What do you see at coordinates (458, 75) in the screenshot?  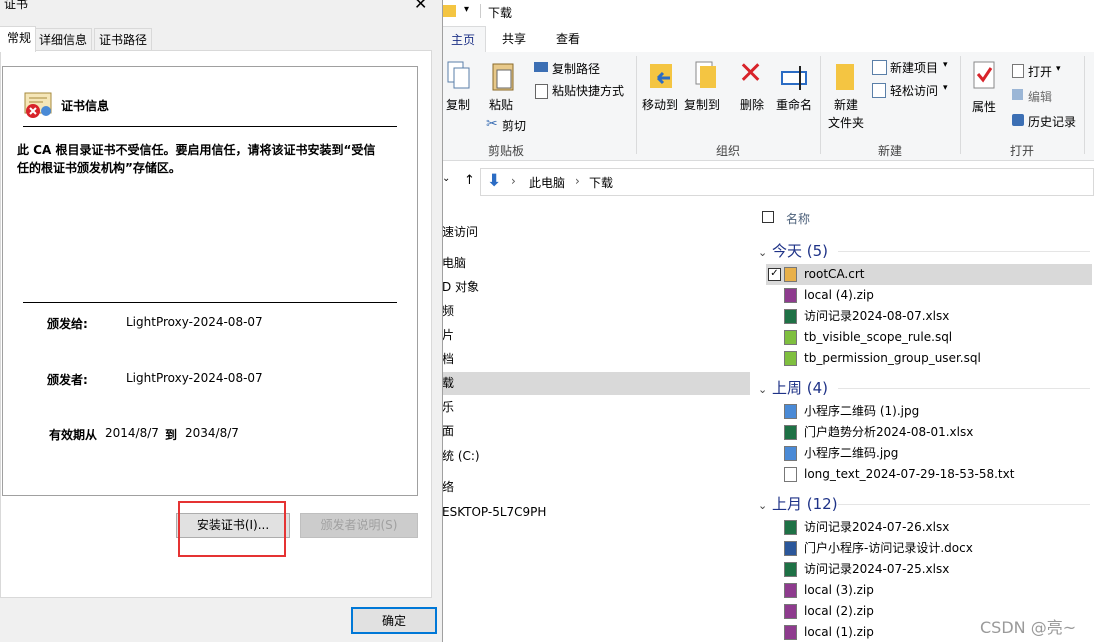 I see `copy-icon` at bounding box center [458, 75].